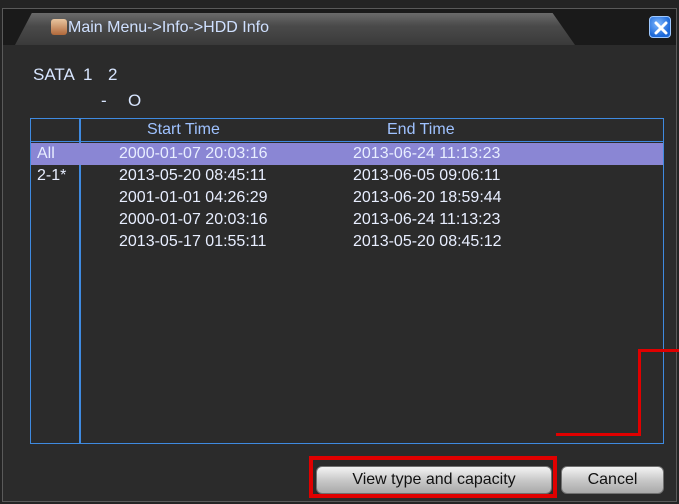 This screenshot has width=679, height=504. I want to click on header-end-time: End Time, so click(421, 129).